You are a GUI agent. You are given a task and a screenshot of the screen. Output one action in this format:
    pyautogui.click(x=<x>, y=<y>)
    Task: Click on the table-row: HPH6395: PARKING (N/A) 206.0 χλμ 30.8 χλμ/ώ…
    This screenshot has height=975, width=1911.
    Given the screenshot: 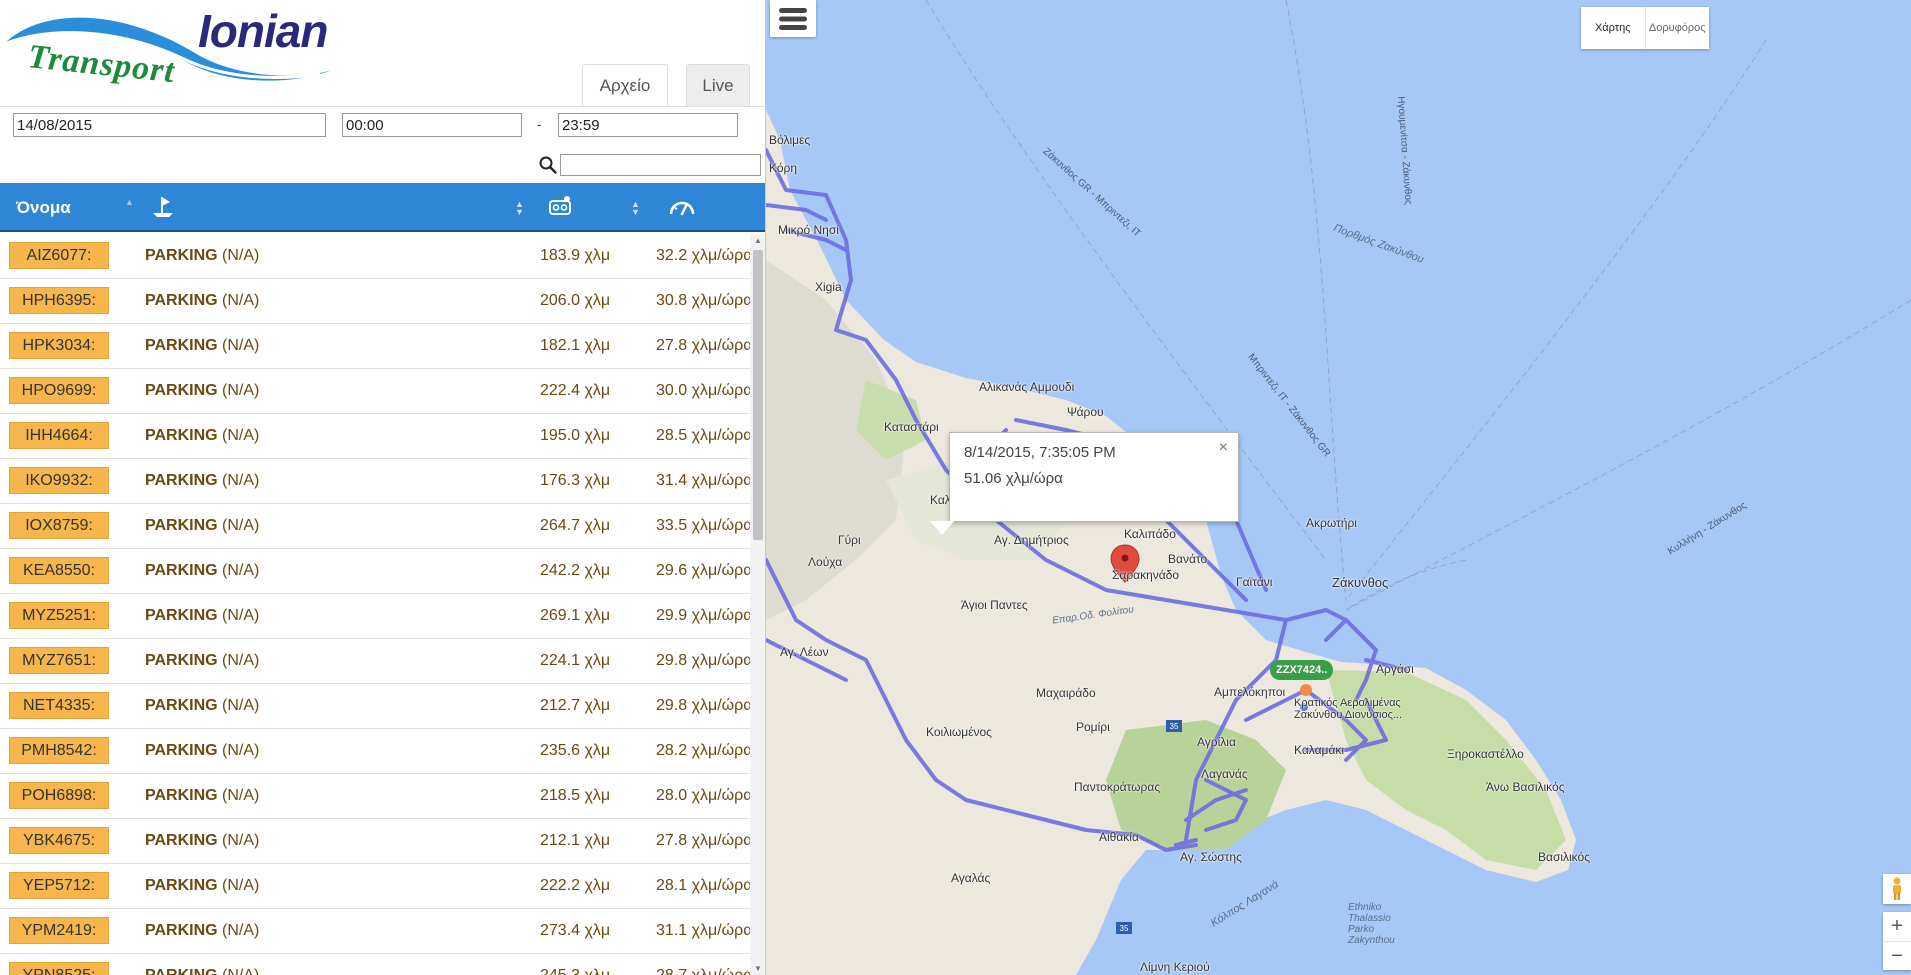 What is the action you would take?
    pyautogui.click(x=375, y=301)
    